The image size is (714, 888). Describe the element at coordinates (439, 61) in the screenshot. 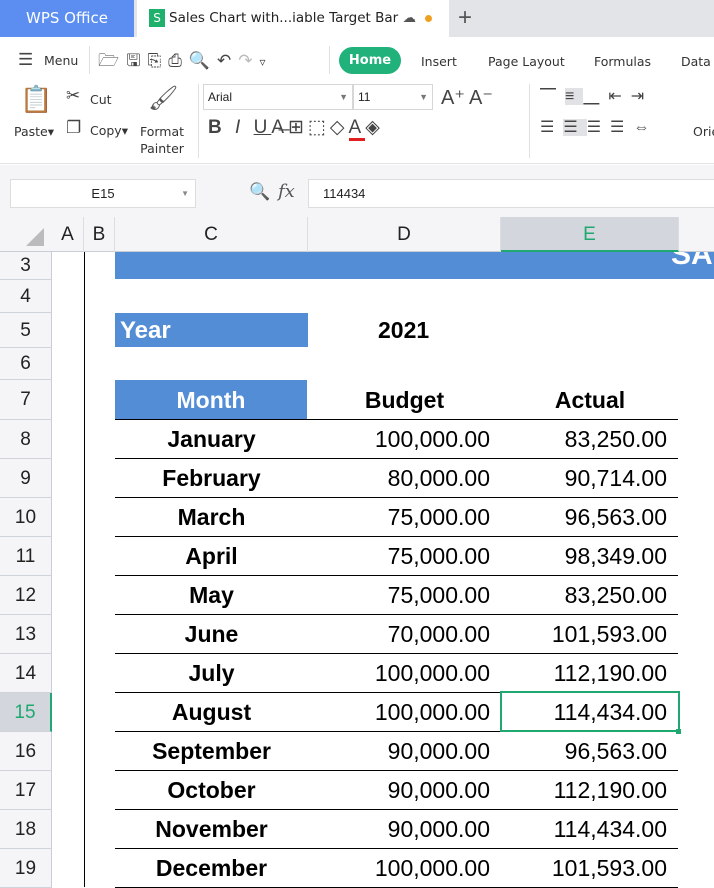

I see `tab-insert: Insert` at that location.